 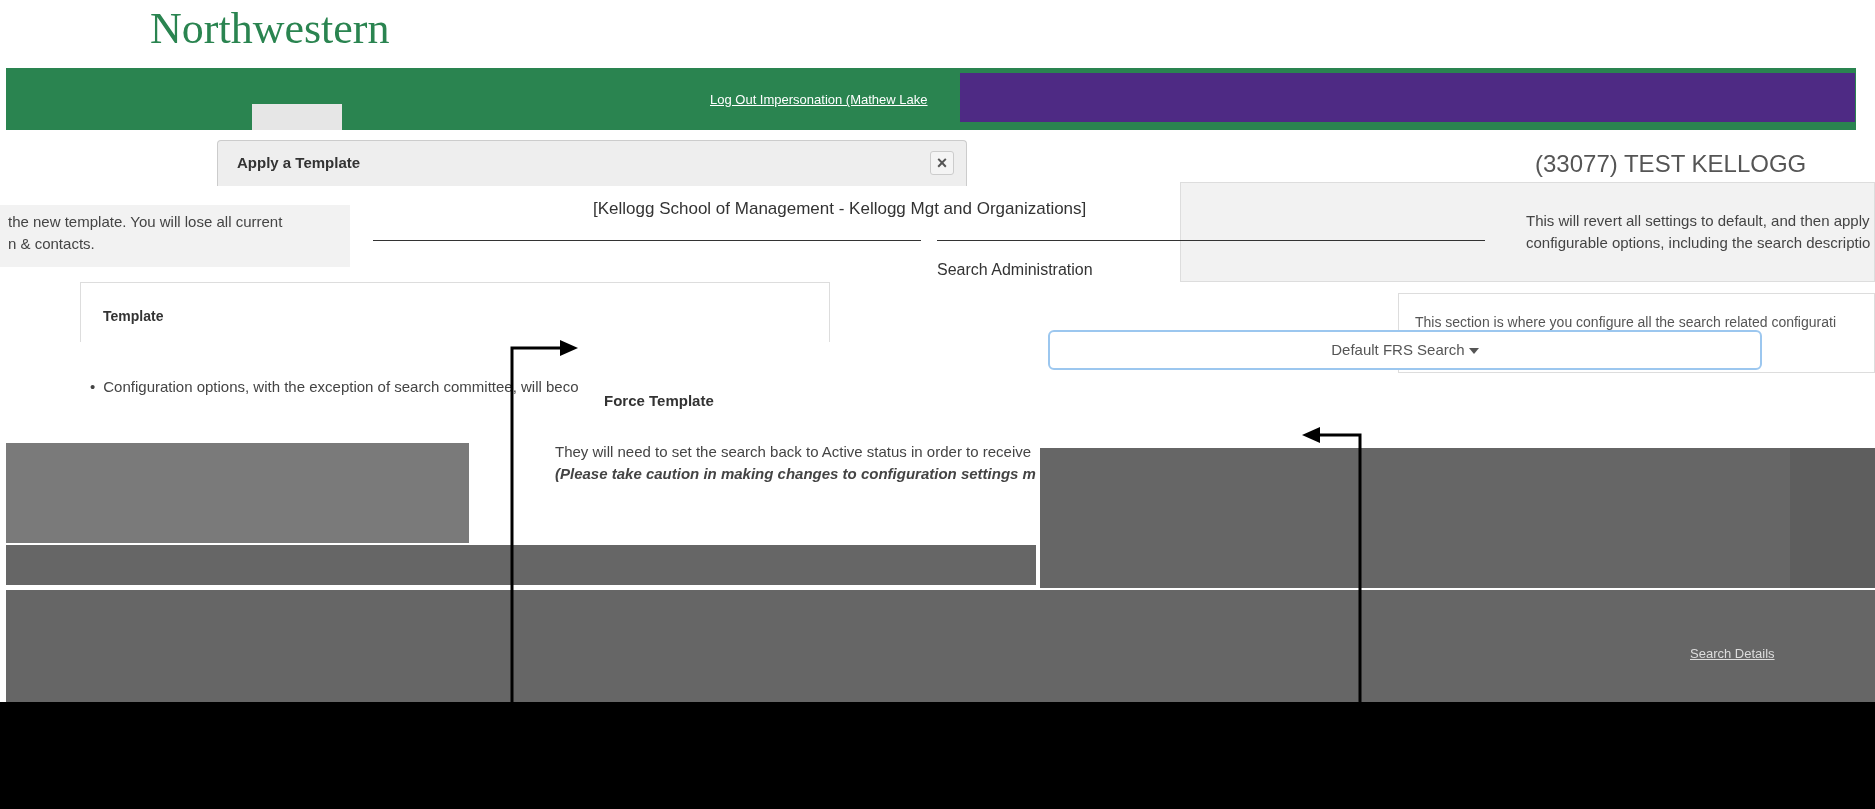 I want to click on status-note: They will need to set the search back to Active status in order to receive, so click(x=793, y=452).